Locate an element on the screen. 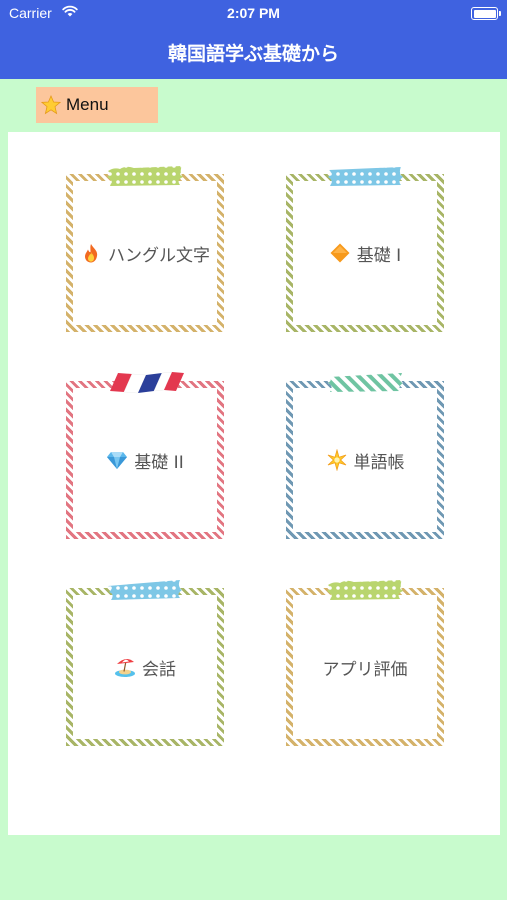 Image resolution: width=507 pixels, height=900 pixels. card-label: ハングル文字 is located at coordinates (159, 255).